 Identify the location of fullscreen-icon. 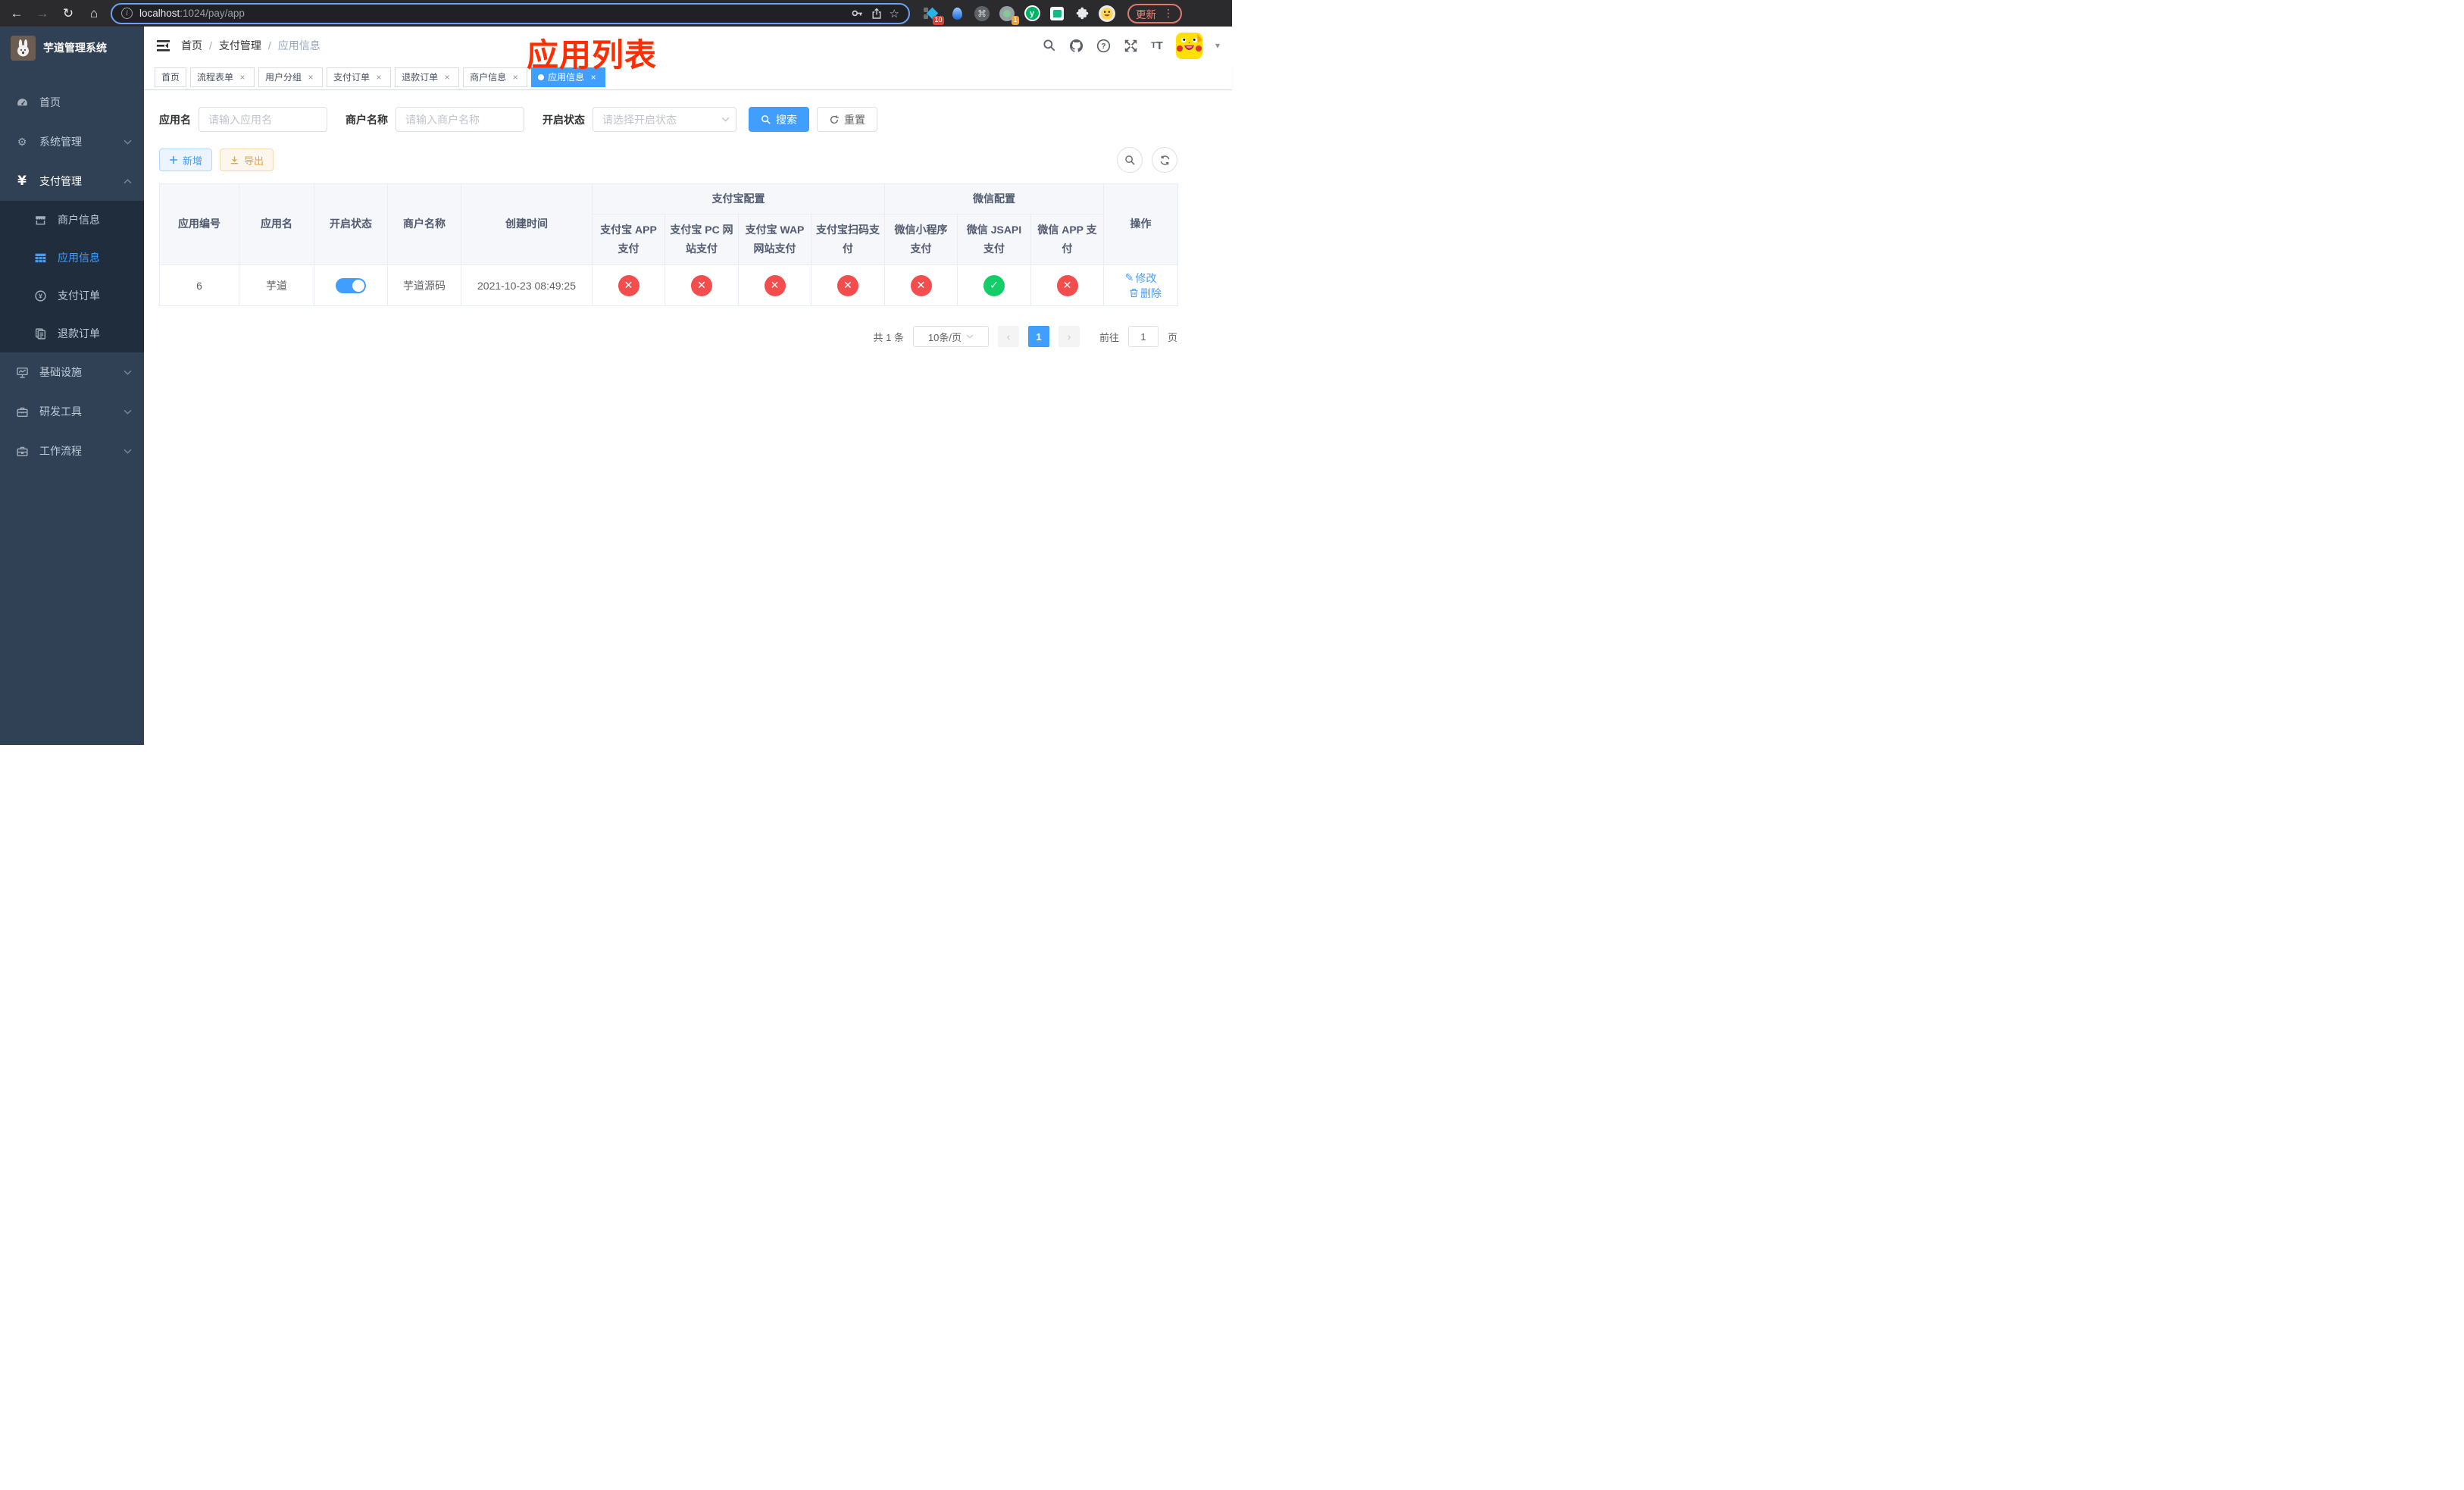
(1131, 46).